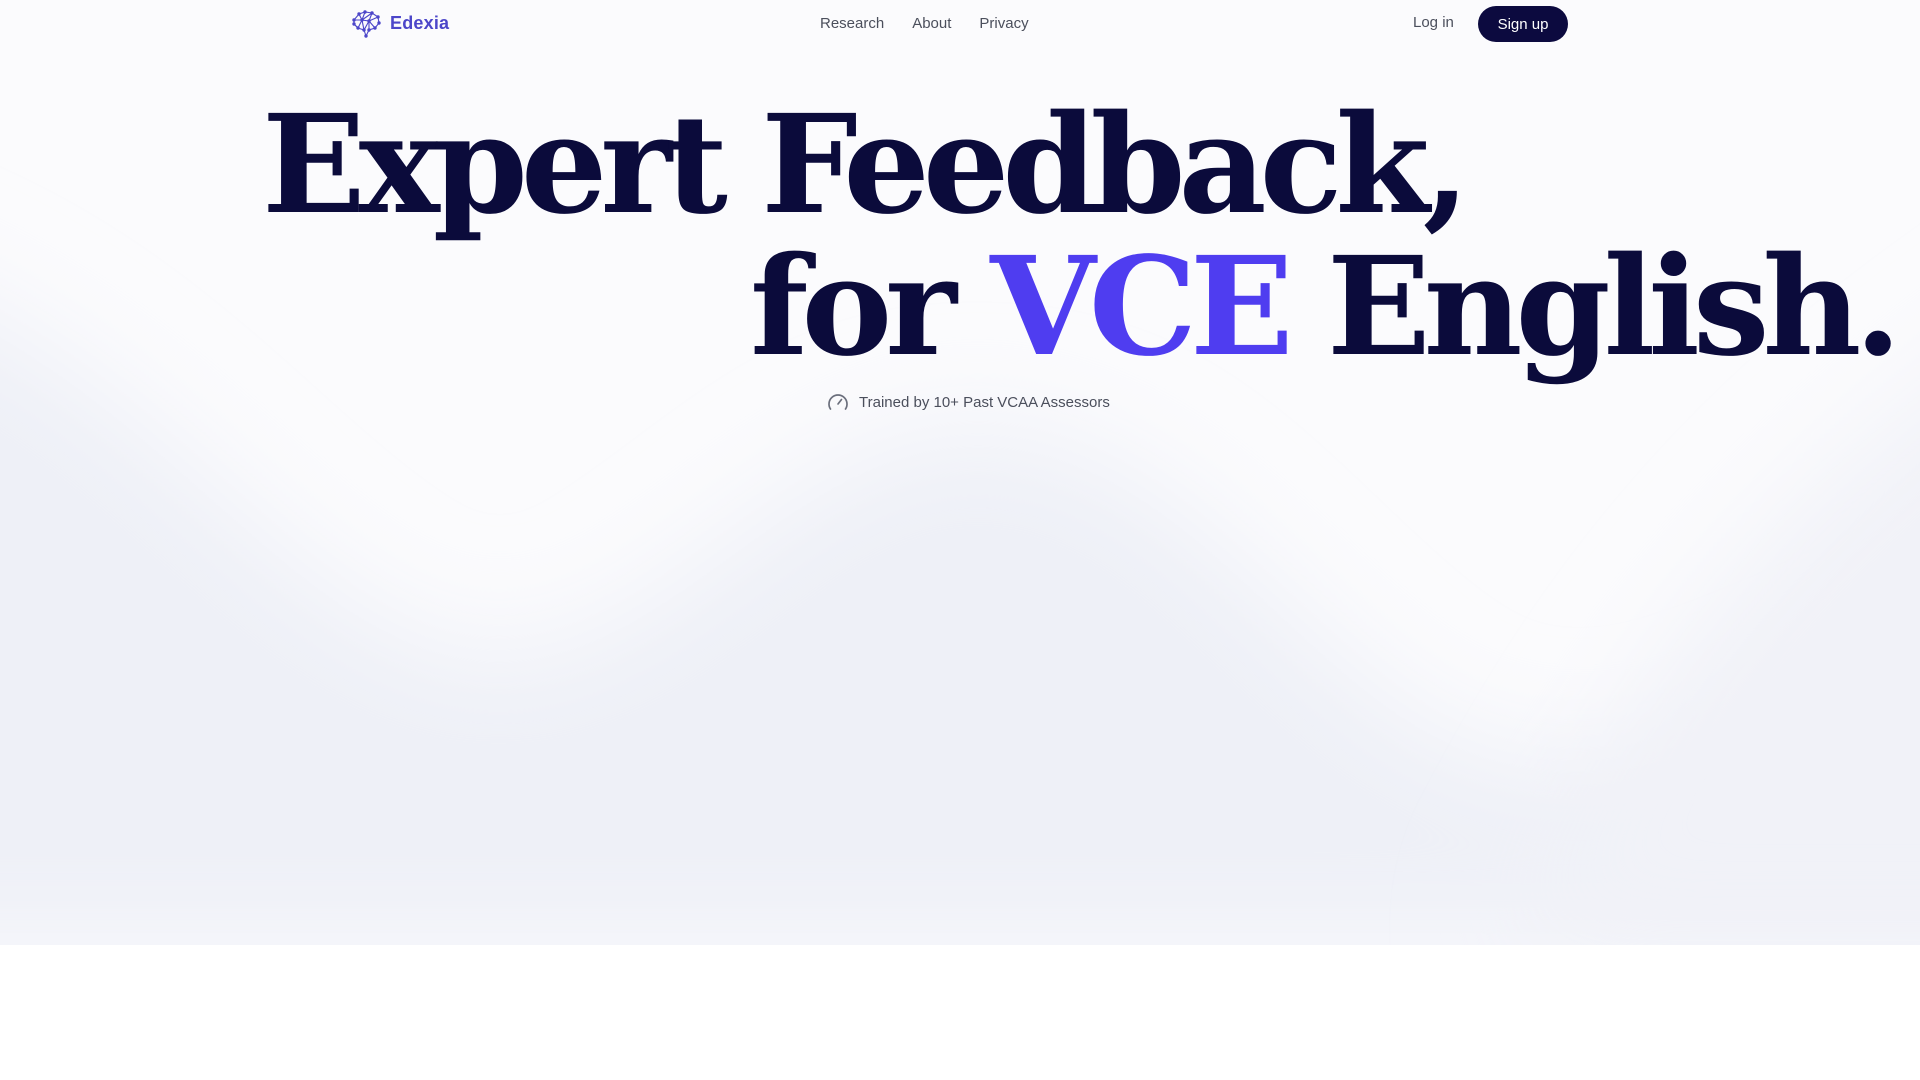  Describe the element at coordinates (1594, 307) in the screenshot. I see `headline-suffix: English.` at that location.